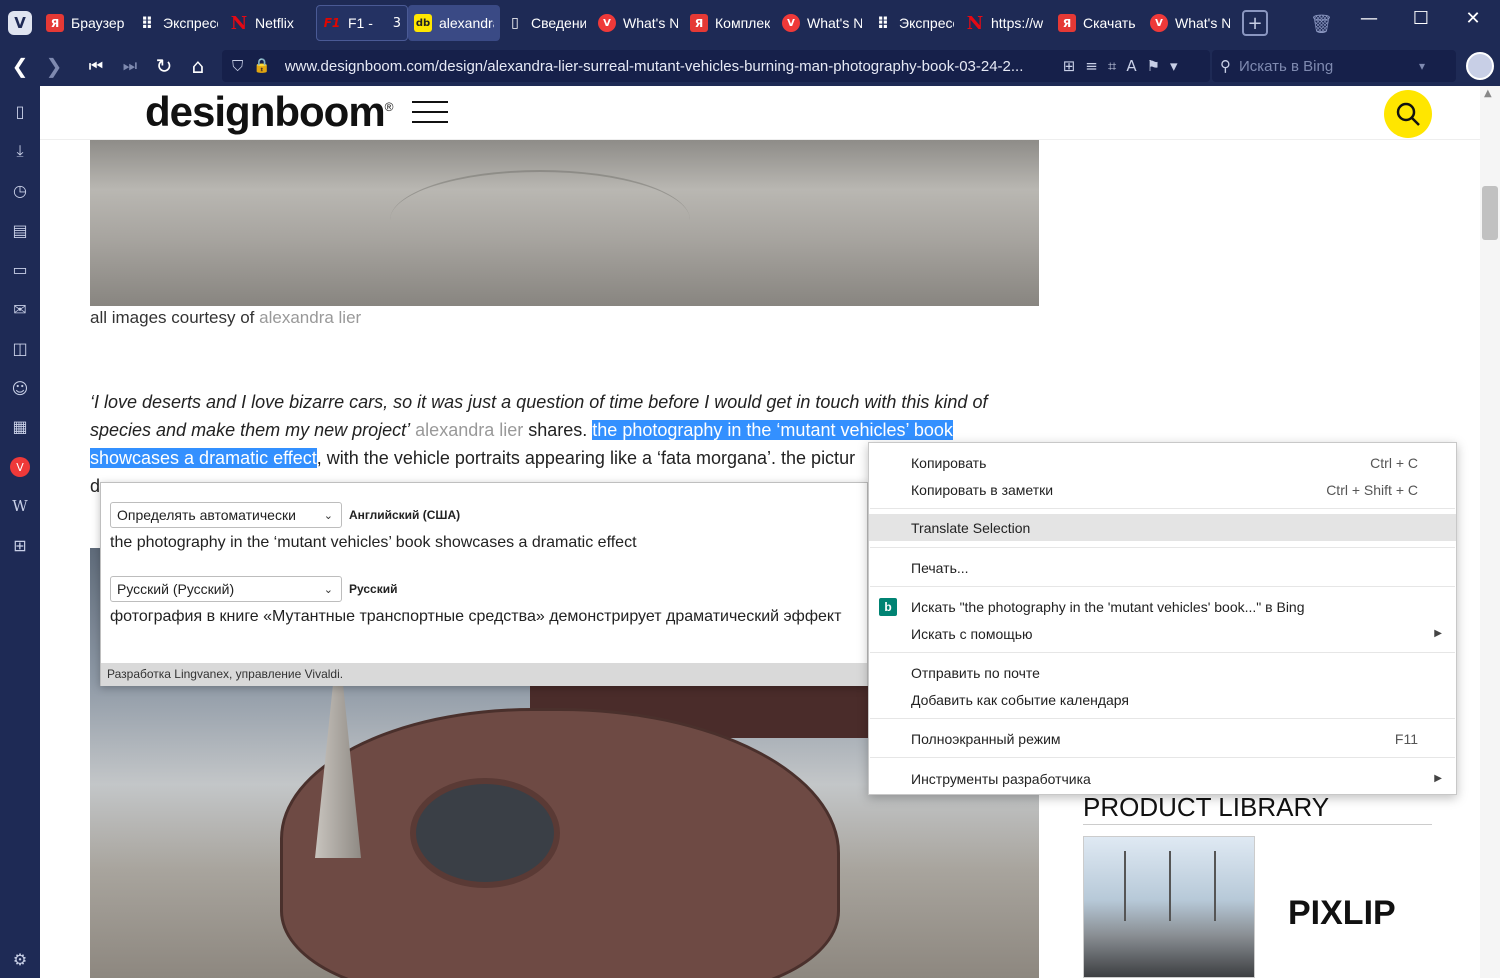 This screenshot has height=978, width=1500. What do you see at coordinates (834, 23) in the screenshot?
I see `tab-label: What's New` at bounding box center [834, 23].